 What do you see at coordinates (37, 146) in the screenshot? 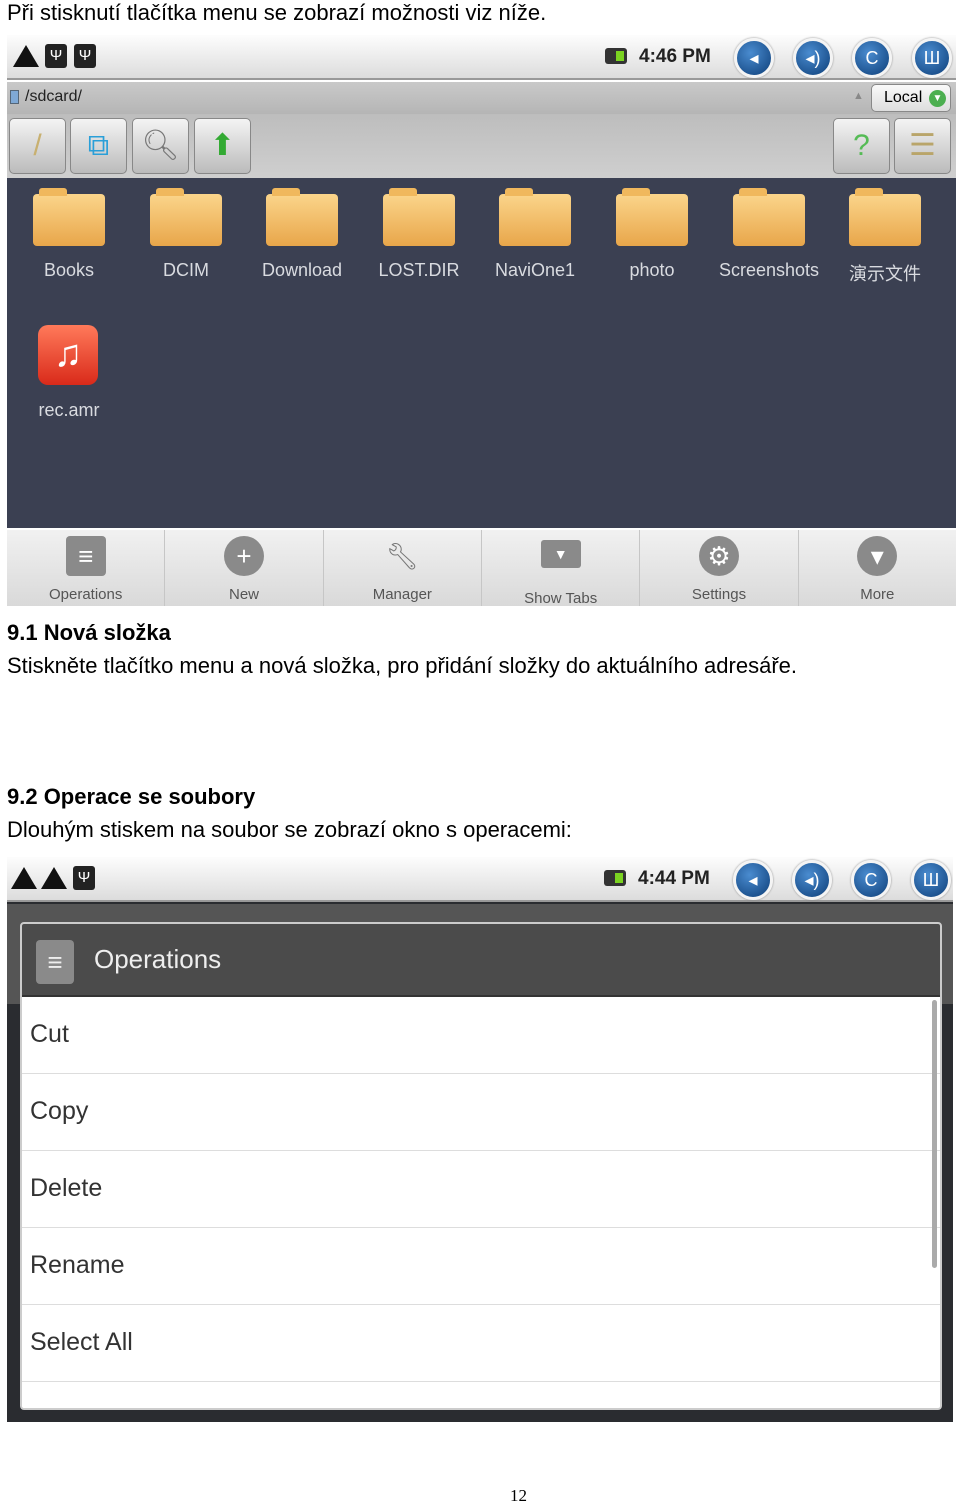
I see `edit-path-button: /` at bounding box center [37, 146].